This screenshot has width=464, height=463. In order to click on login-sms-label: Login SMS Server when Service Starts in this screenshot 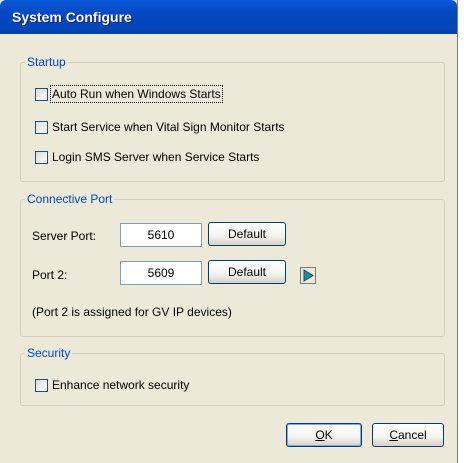, I will do `click(156, 157)`.